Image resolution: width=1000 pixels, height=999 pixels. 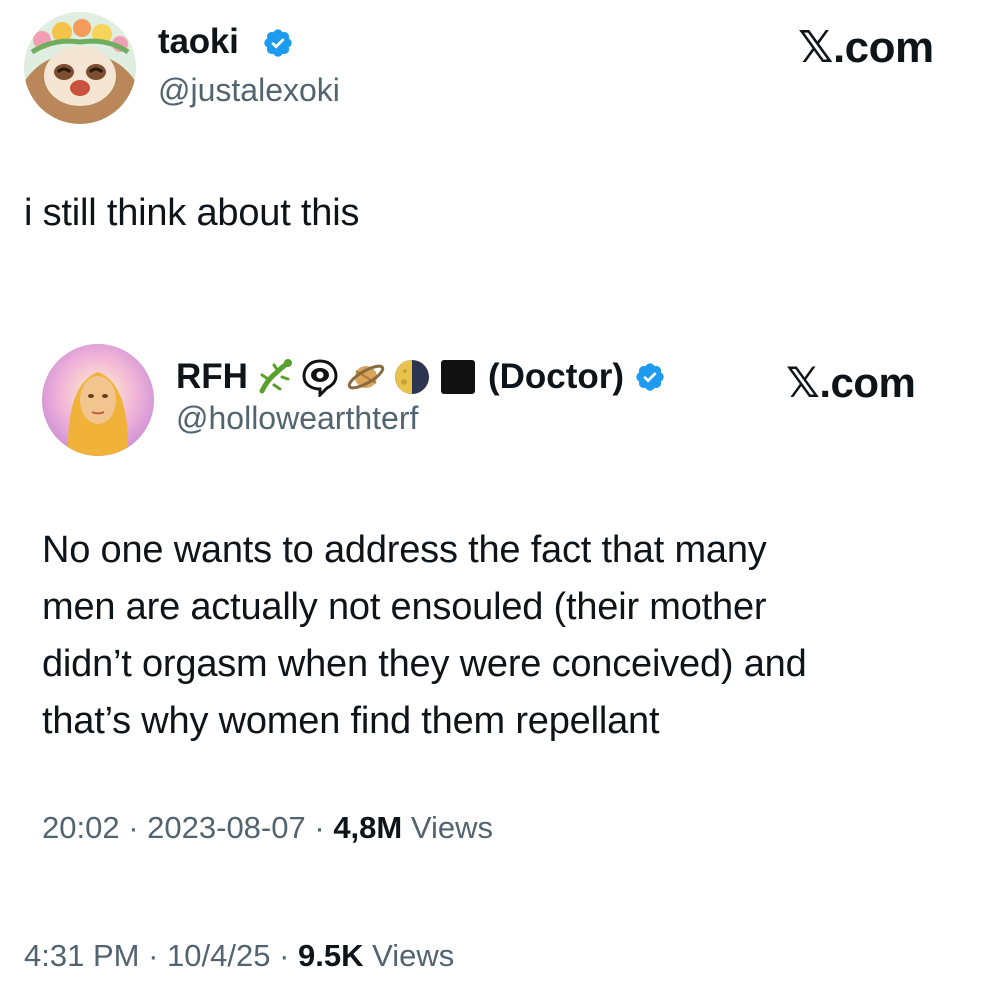 I want to click on quoted-tweet-line: that’s why women find them repellant, so click(x=351, y=721).